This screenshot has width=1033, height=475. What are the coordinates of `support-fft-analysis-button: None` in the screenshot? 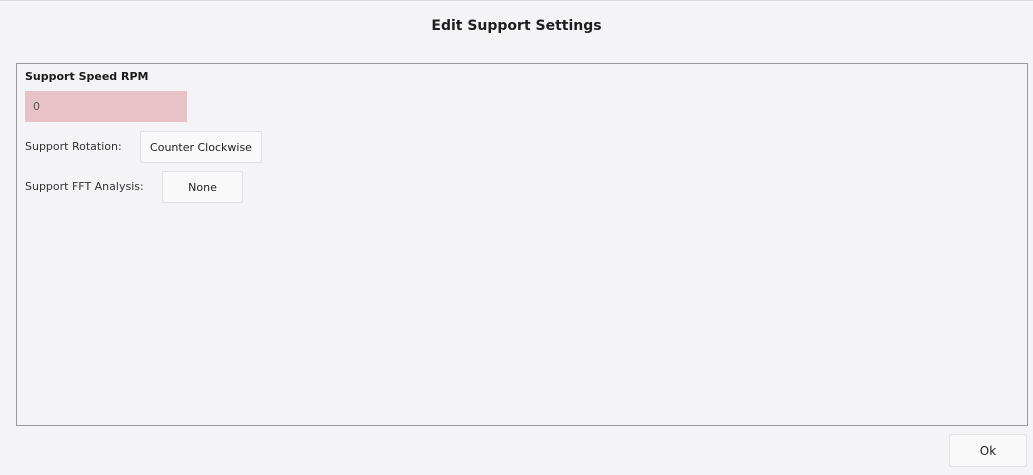 It's located at (202, 187).